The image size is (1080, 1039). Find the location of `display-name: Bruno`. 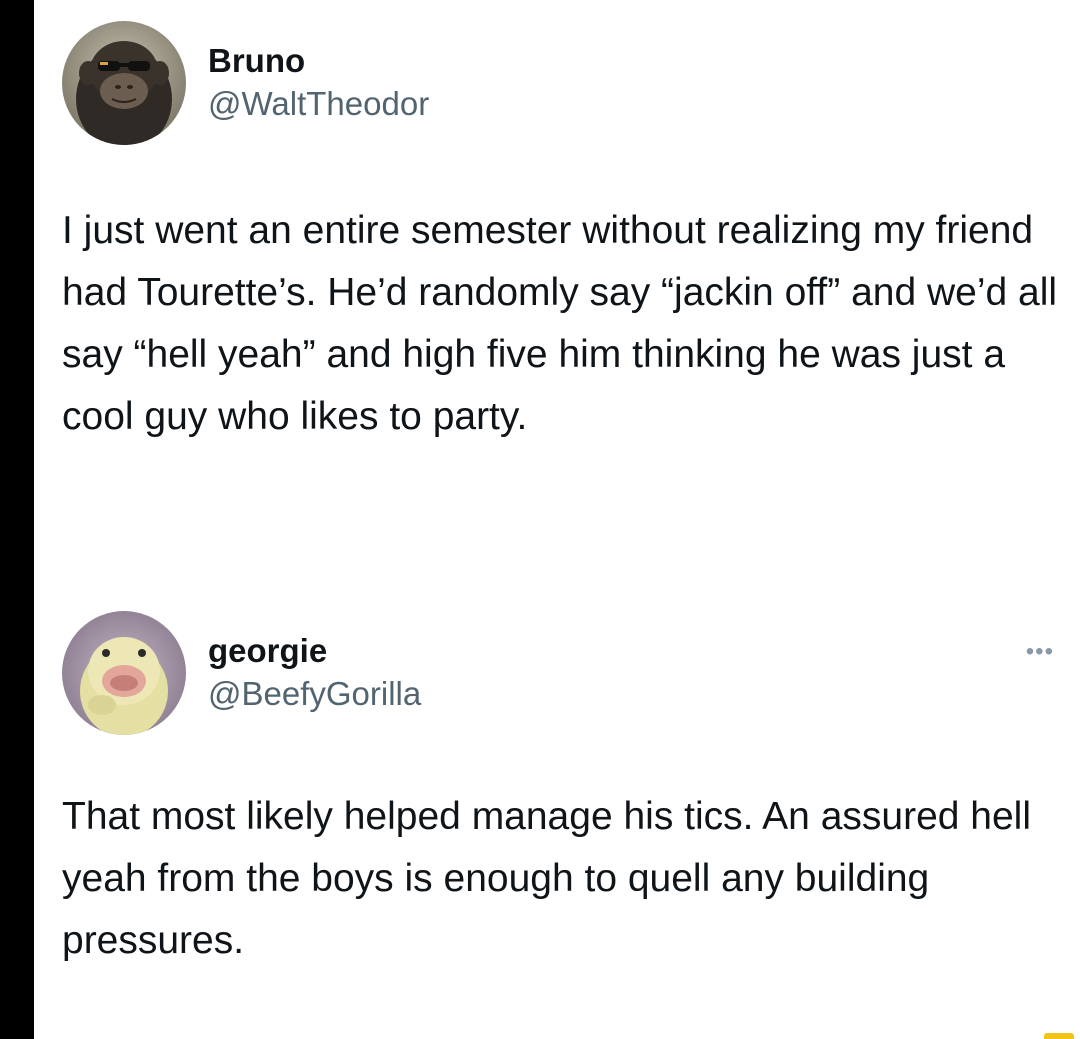

display-name: Bruno is located at coordinates (318, 61).